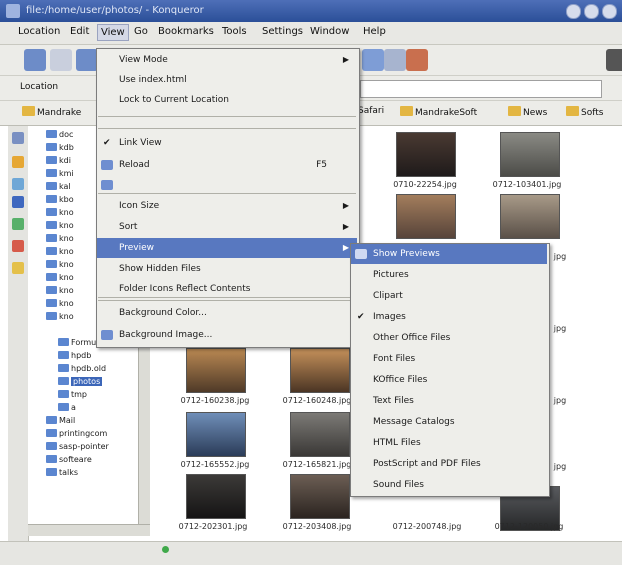 Image resolution: width=622 pixels, height=565 pixels. I want to click on image-icon, so click(417, 60).